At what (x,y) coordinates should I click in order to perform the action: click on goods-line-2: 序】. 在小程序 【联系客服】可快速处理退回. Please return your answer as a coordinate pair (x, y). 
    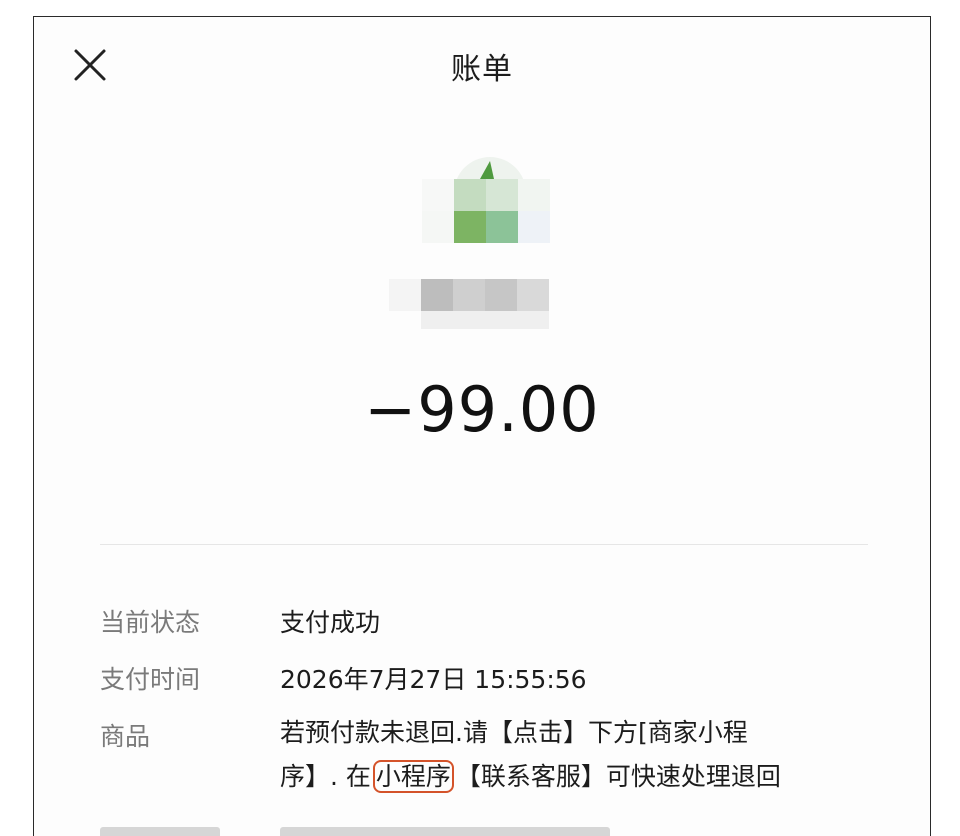
    Looking at the image, I should click on (530, 776).